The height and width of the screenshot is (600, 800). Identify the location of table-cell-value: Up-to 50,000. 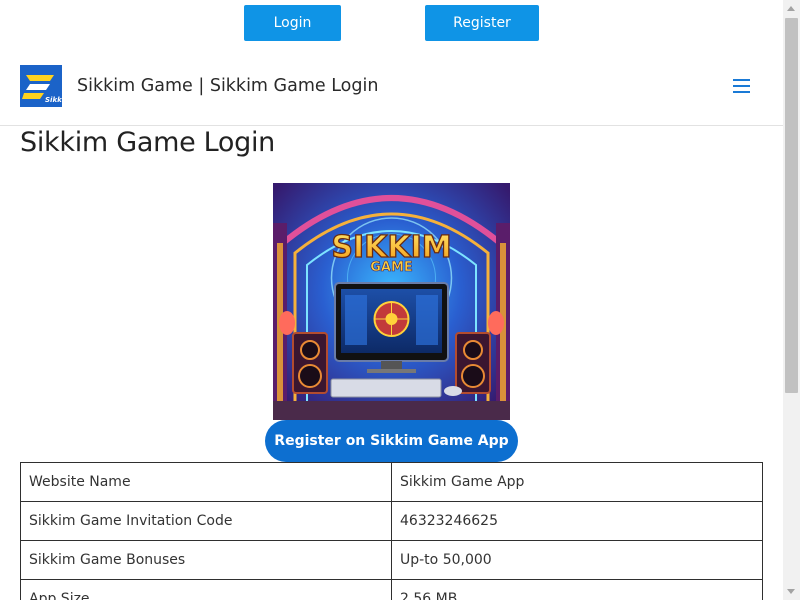
(577, 560).